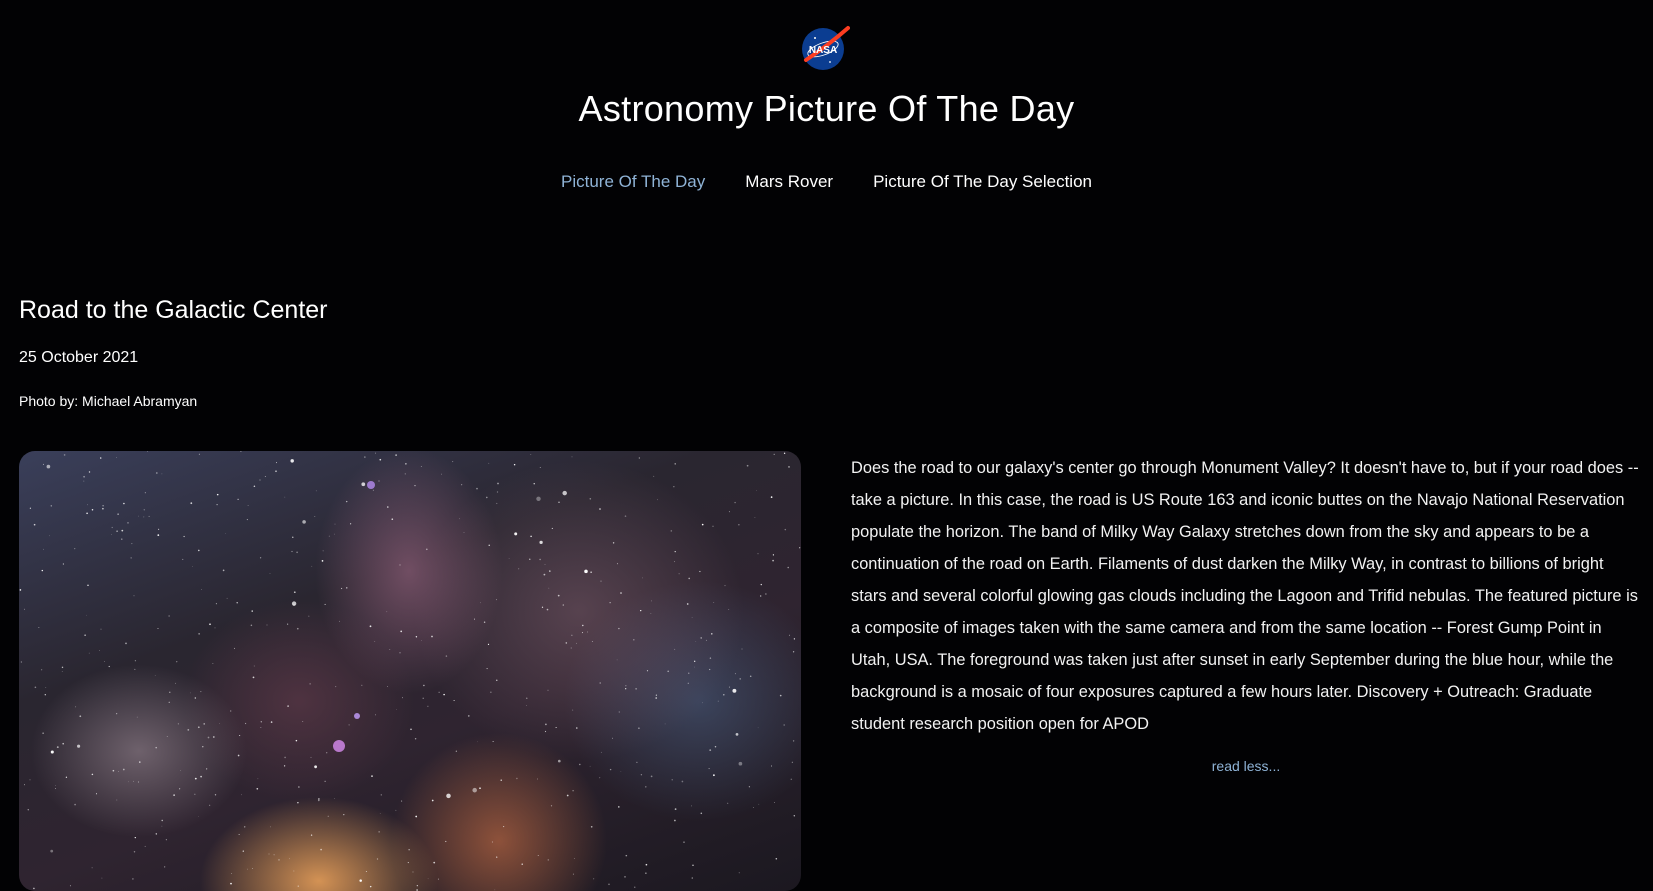 This screenshot has width=1653, height=891. What do you see at coordinates (633, 182) in the screenshot?
I see `nav-item-picture-of-the-day: Picture Of The Day` at bounding box center [633, 182].